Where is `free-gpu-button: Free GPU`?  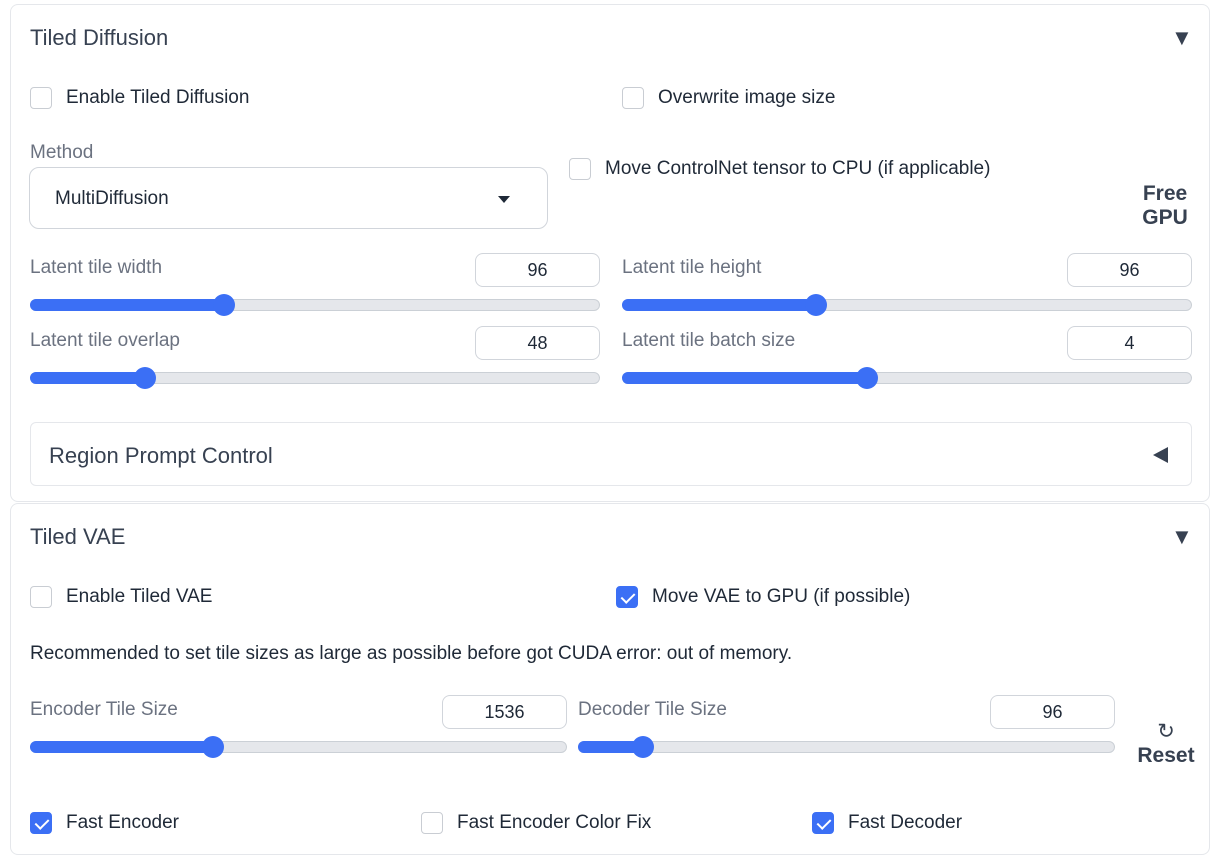 free-gpu-button: Free GPU is located at coordinates (1165, 206).